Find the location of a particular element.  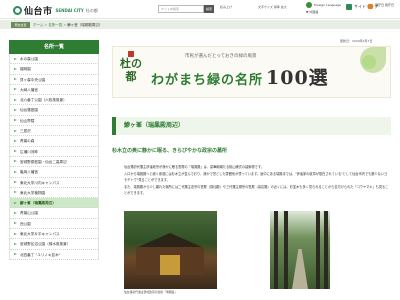

sidebar-item: 北四番丁 "ユリノキ並木" is located at coordinates (54, 255).